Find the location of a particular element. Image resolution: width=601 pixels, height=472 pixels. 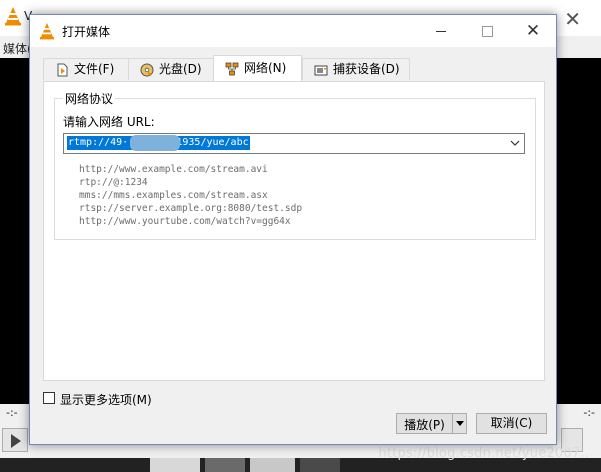

tab-network-label: 网络(N) is located at coordinates (265, 68).